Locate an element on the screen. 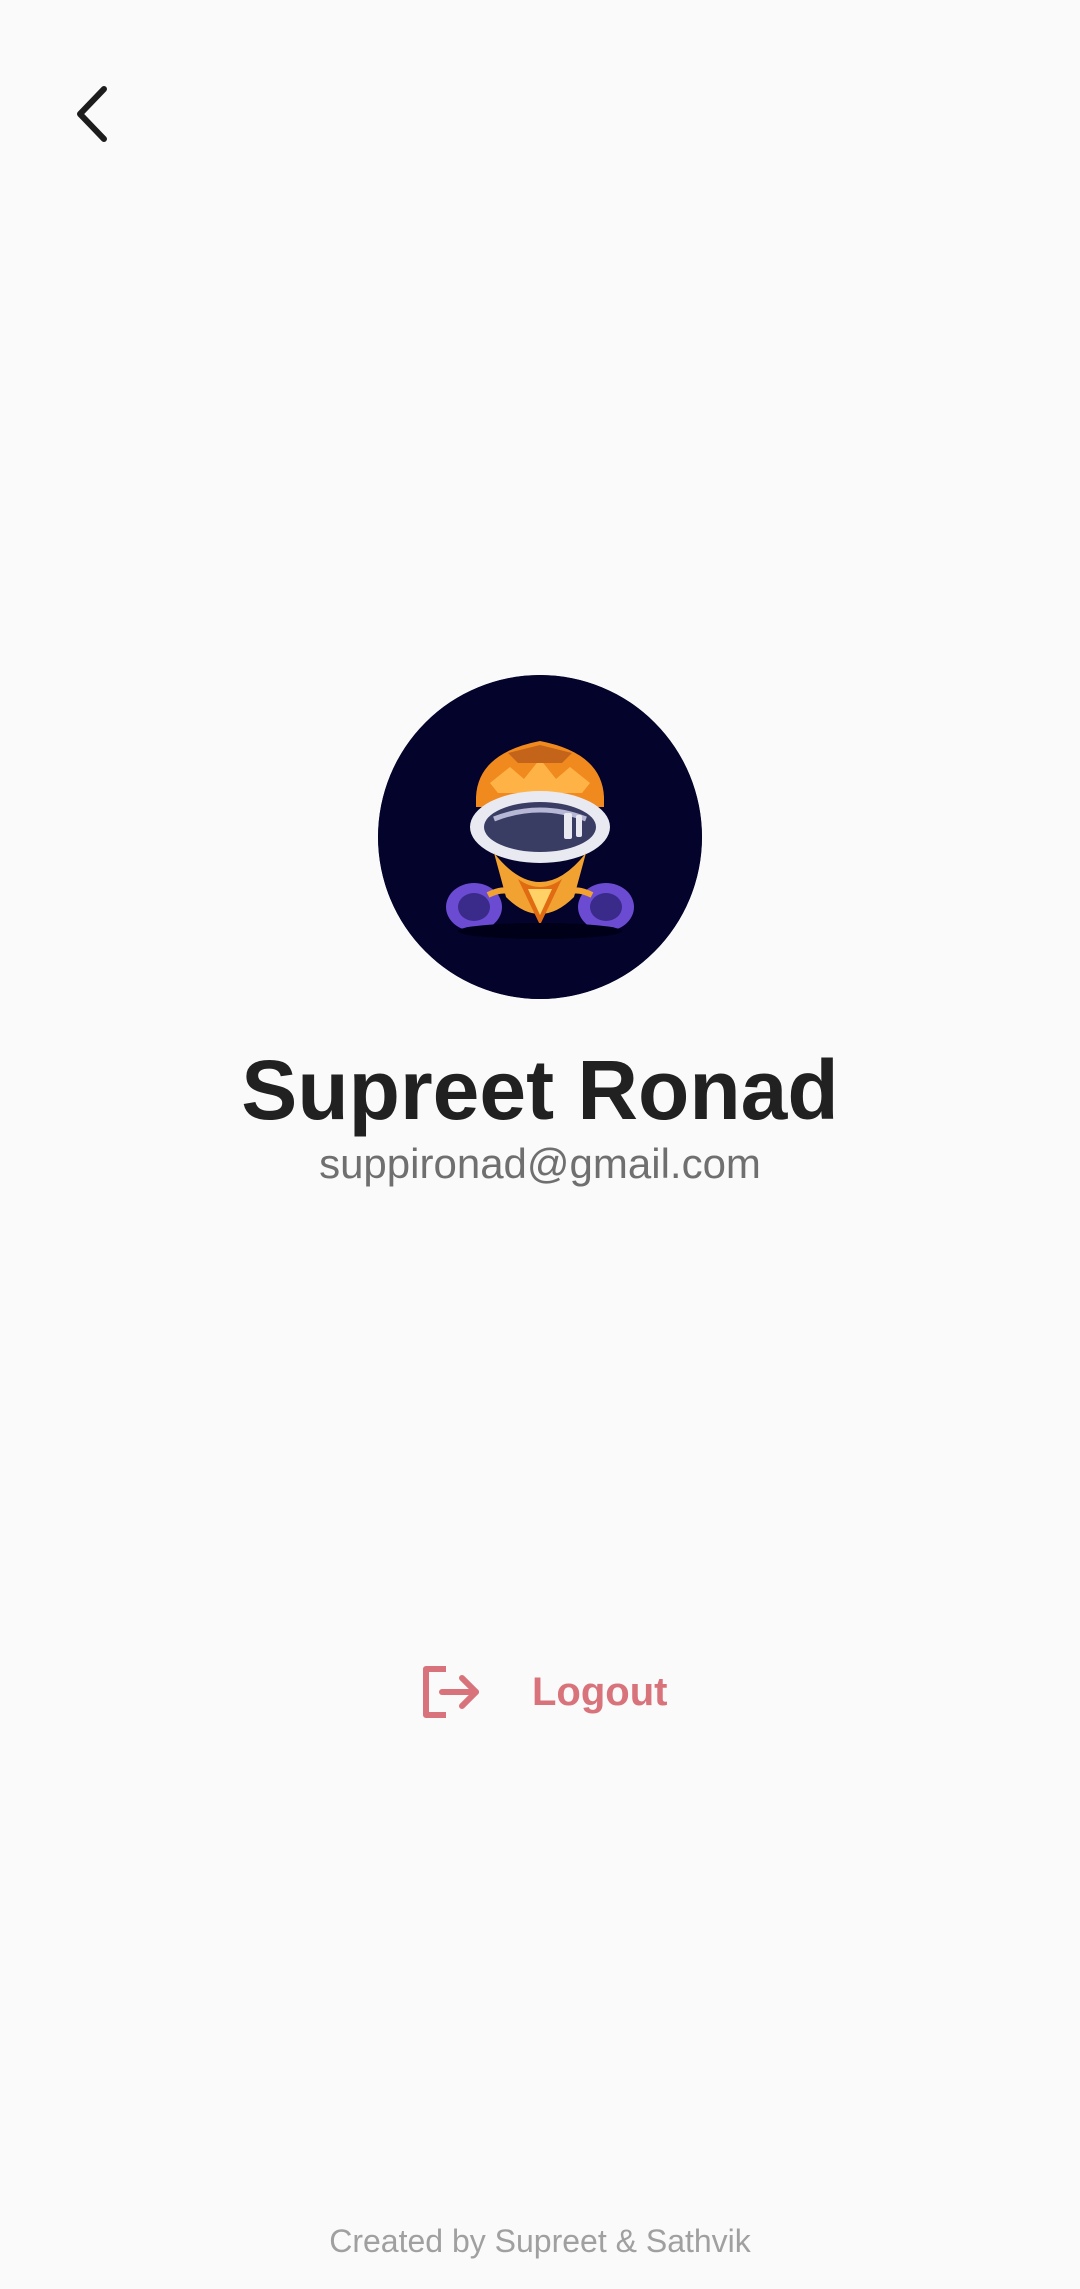 This screenshot has height=2289, width=1080. chevron-left-icon is located at coordinates (92, 114).